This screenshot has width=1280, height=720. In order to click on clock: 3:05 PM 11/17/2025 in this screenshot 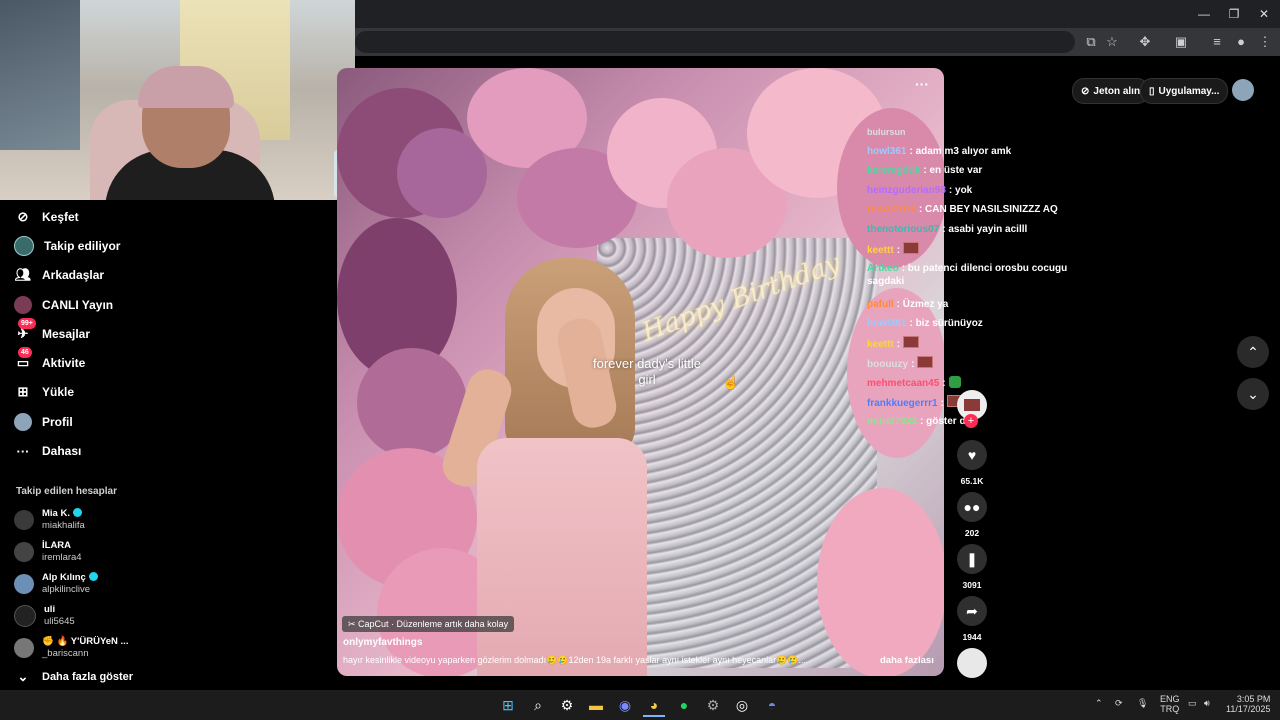, I will do `click(1248, 704)`.